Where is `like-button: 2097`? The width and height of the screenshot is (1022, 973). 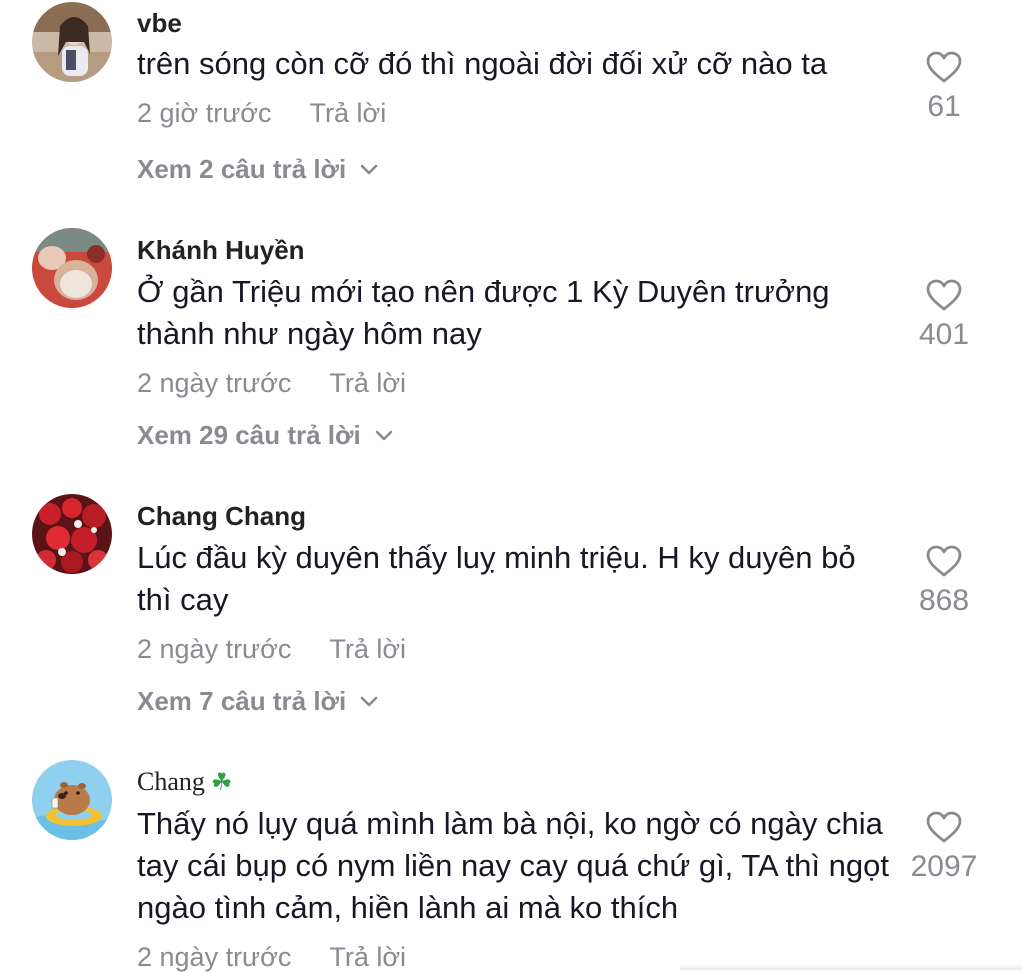 like-button: 2097 is located at coordinates (944, 847).